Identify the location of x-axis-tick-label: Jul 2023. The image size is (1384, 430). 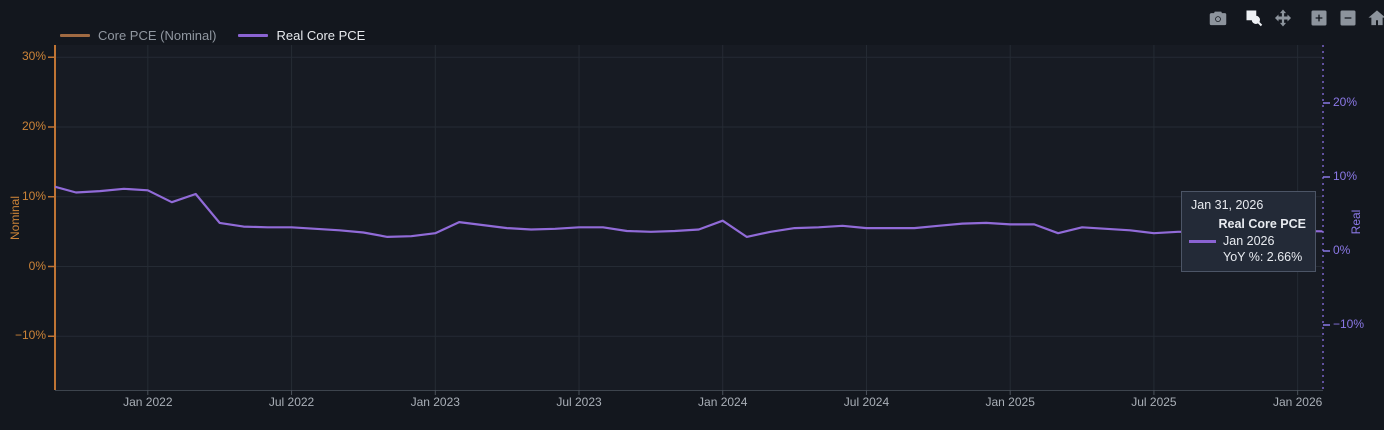
(579, 402).